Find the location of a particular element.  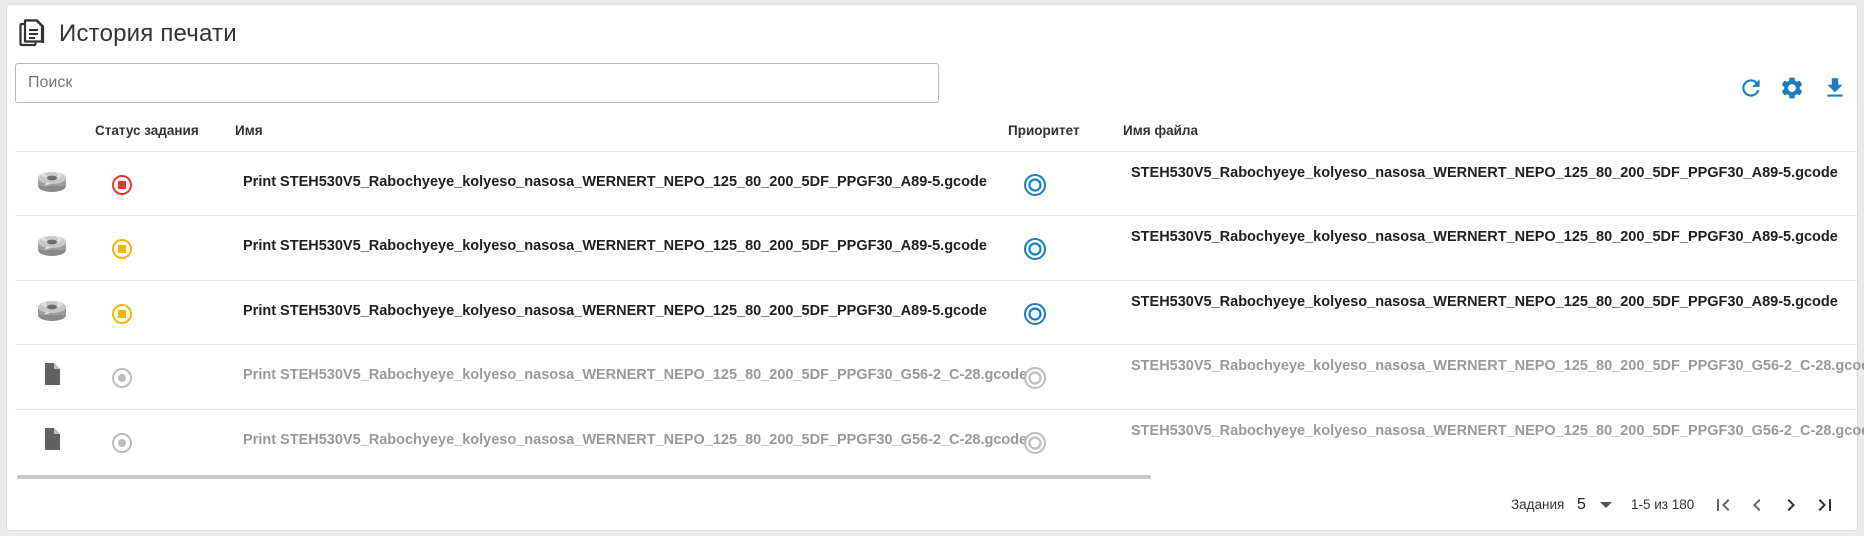

chevron-down-icon is located at coordinates (1605, 505).